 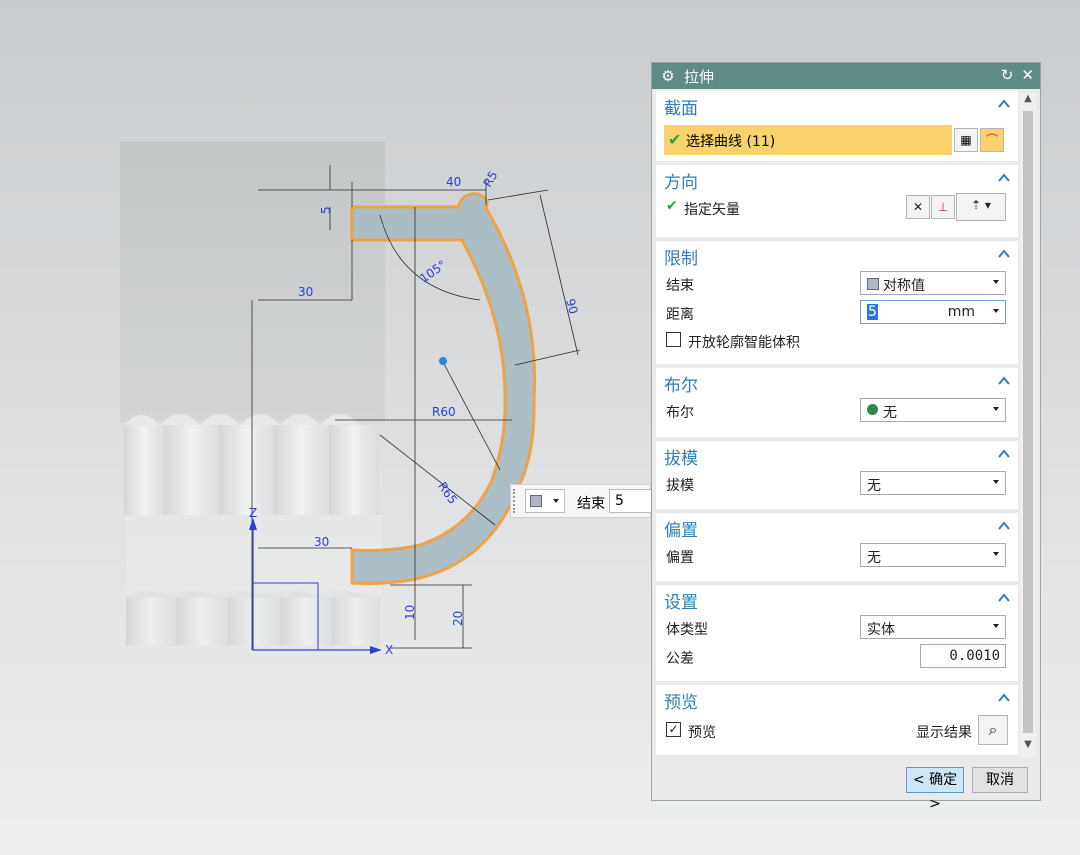 I want to click on draft-group: 拔模 拔模 无, so click(x=837, y=475).